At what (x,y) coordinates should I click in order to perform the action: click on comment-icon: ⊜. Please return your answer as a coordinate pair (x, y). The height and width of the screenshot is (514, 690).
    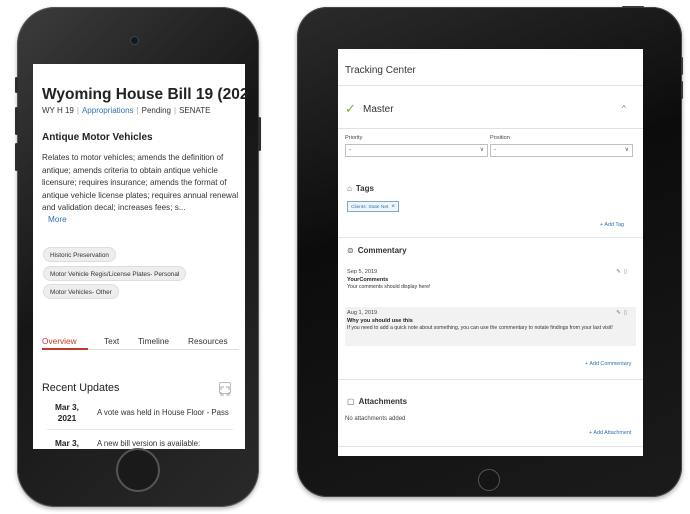
    Looking at the image, I should click on (350, 250).